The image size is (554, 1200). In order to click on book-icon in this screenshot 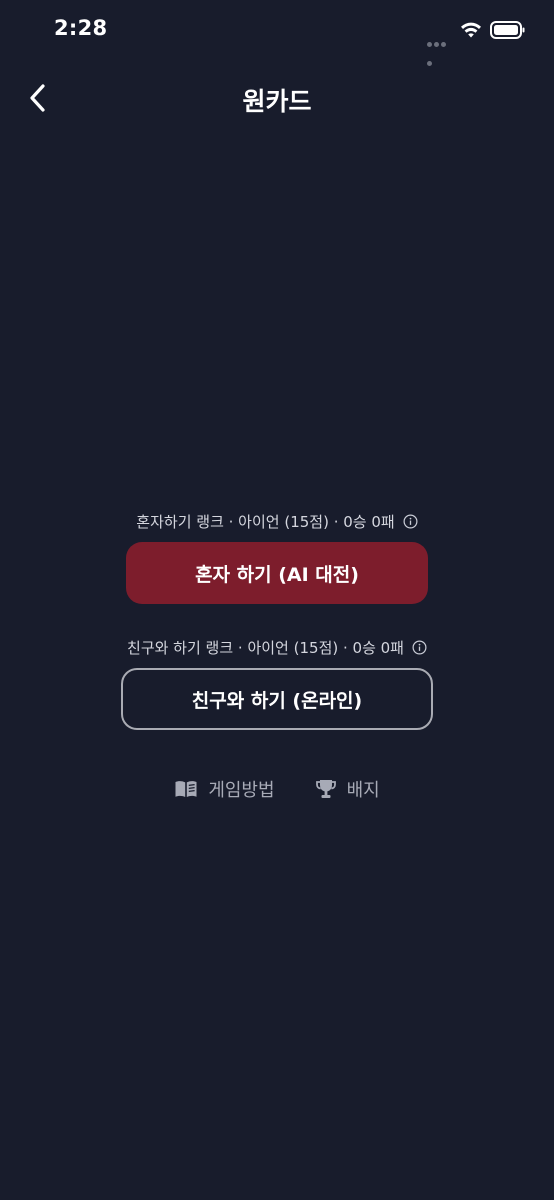, I will do `click(186, 789)`.